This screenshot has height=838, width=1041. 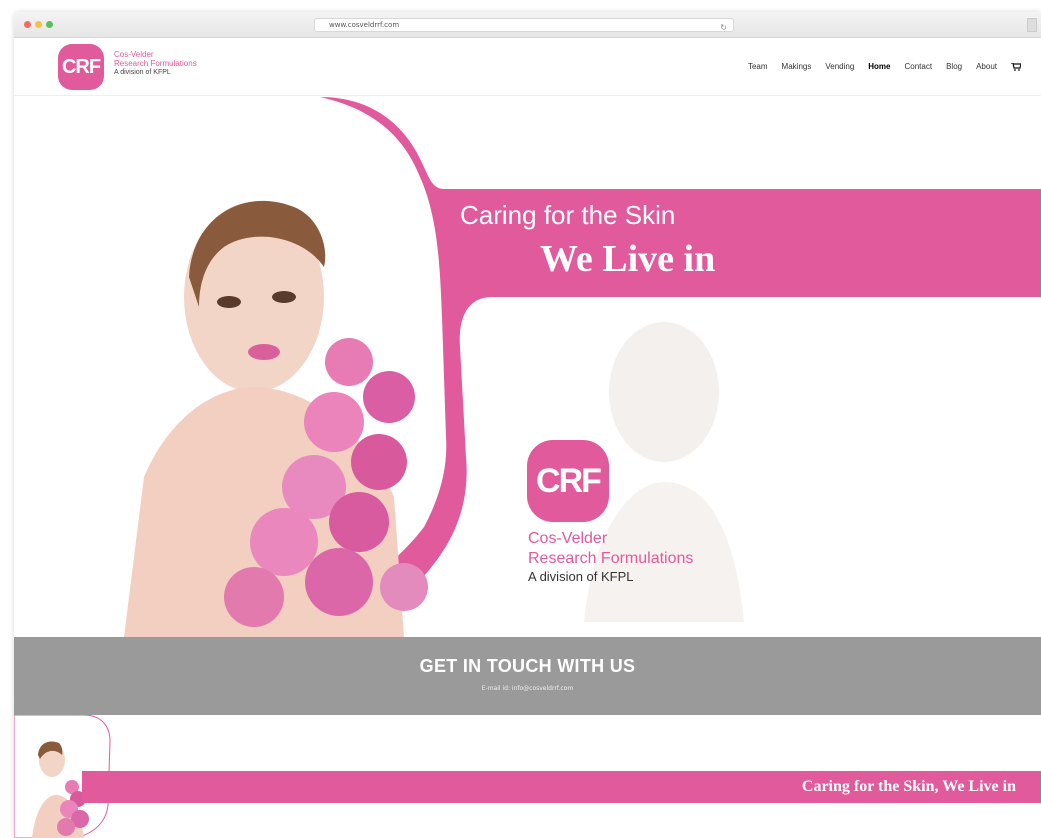 What do you see at coordinates (954, 66) in the screenshot?
I see `nav-item-blog: Blog` at bounding box center [954, 66].